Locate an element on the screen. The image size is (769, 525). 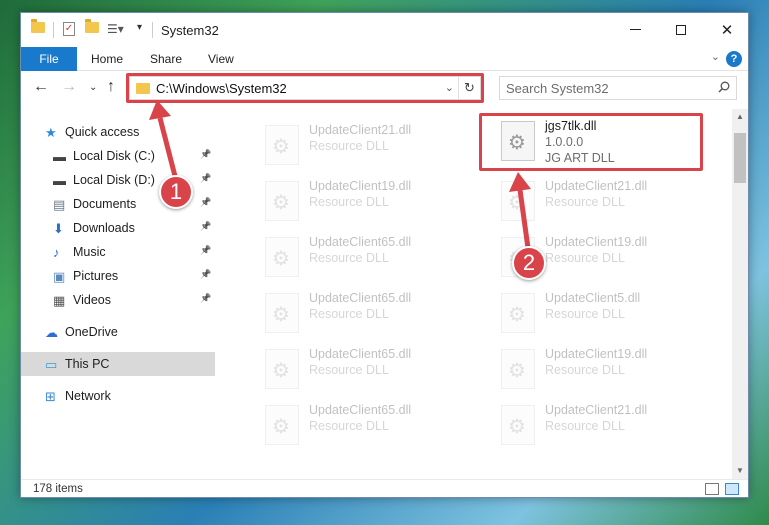
minimize-button is located at coordinates (635, 29).